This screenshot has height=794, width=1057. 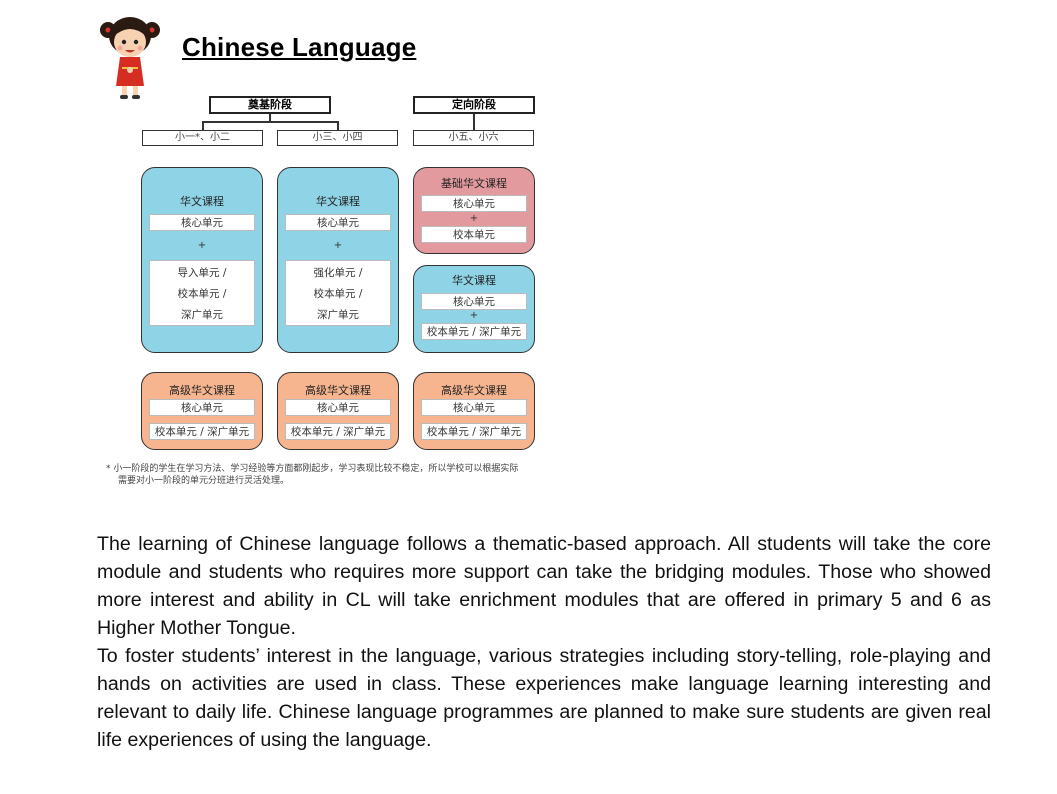 I want to click on elective-modules-box: 导入单元 / 校本单元 / 深广单元, so click(x=202, y=293).